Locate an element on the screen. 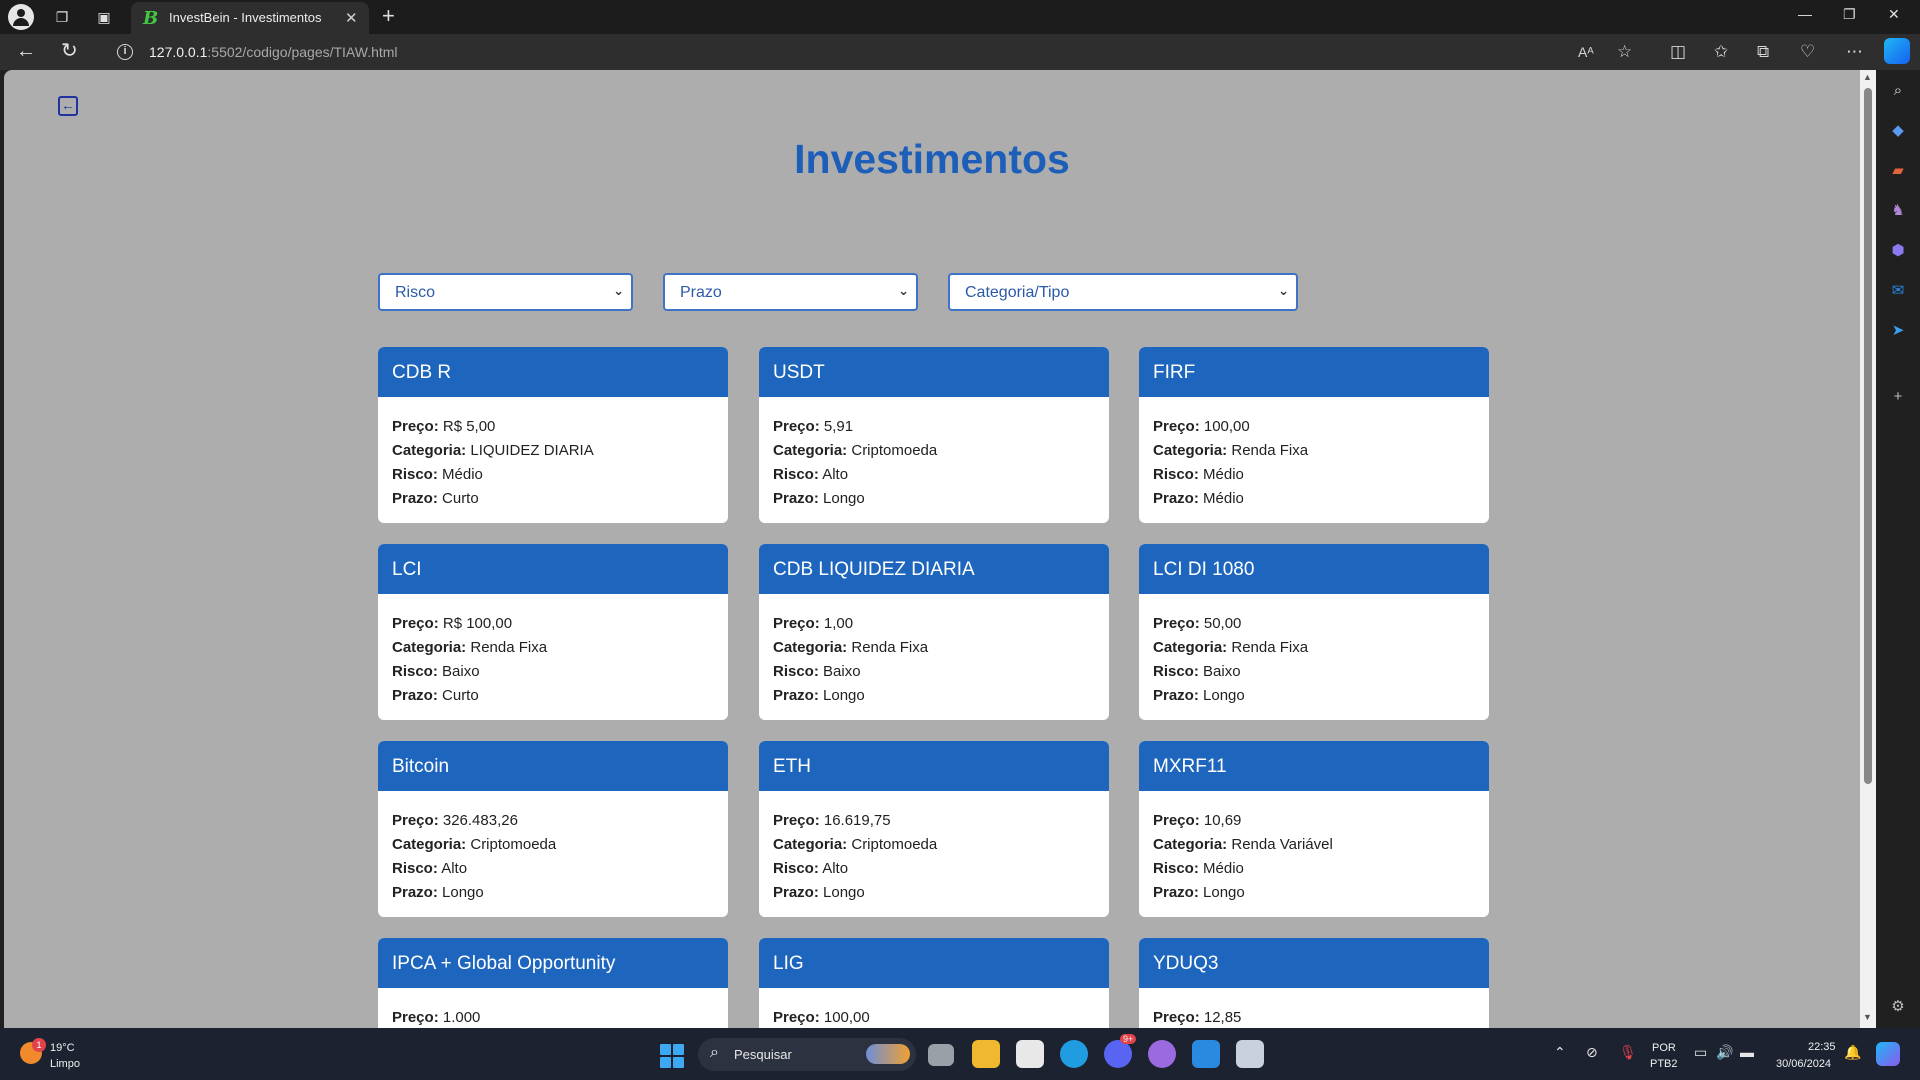 The width and height of the screenshot is (1920, 1080). card-row-categoria: Categoria: Criptomoeda is located at coordinates (560, 845).